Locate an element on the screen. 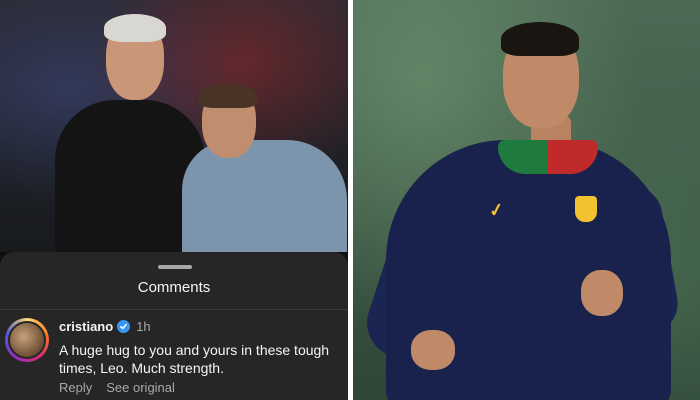 The height and width of the screenshot is (400, 700). player-hand-left is located at coordinates (433, 350).